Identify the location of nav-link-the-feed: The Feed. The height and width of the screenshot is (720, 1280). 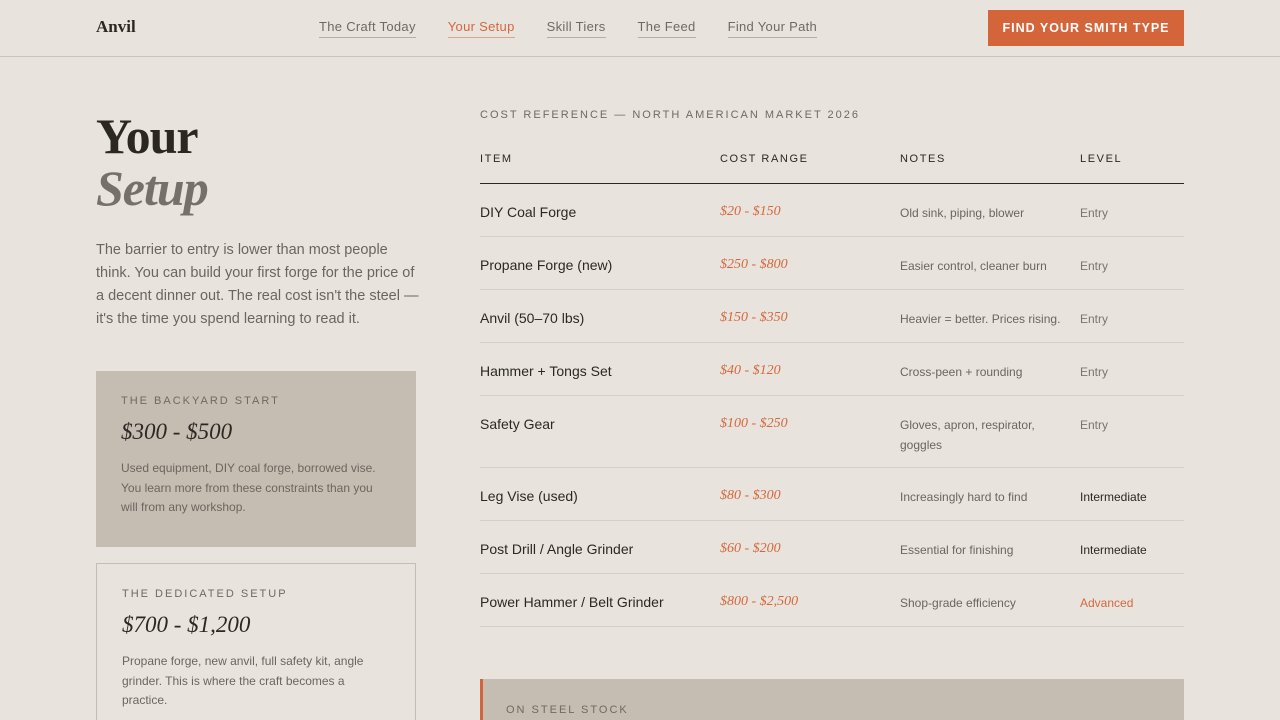
(666, 28).